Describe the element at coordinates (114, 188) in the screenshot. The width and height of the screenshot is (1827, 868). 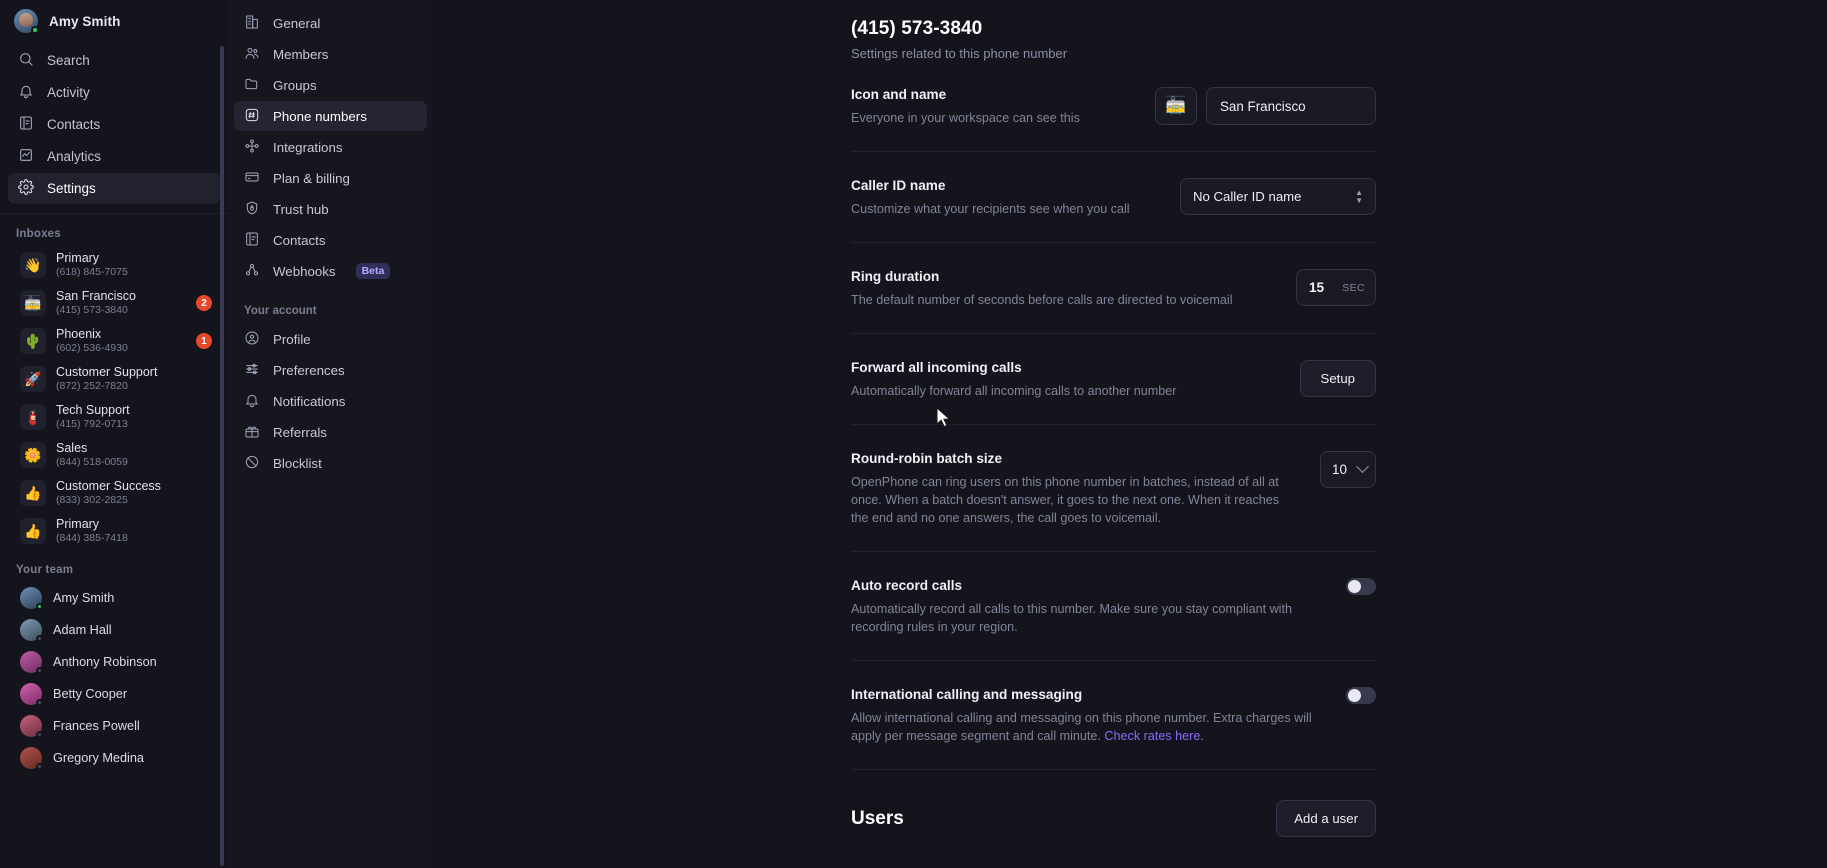
I see `nav-item-settings: Settings` at that location.